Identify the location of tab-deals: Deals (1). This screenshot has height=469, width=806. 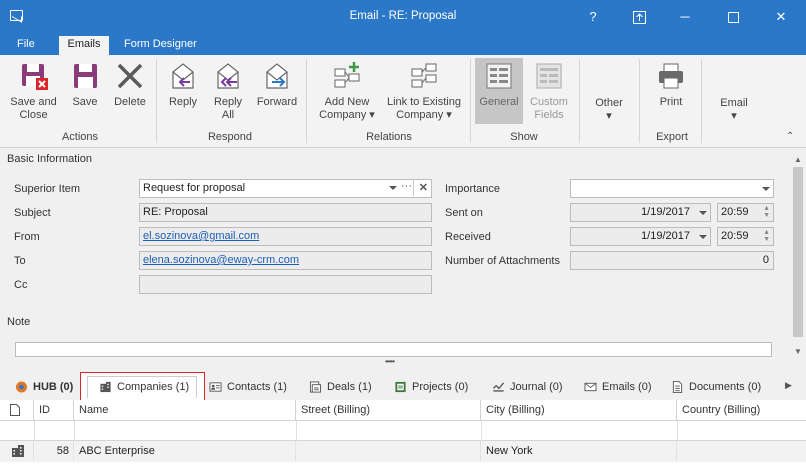
(340, 388).